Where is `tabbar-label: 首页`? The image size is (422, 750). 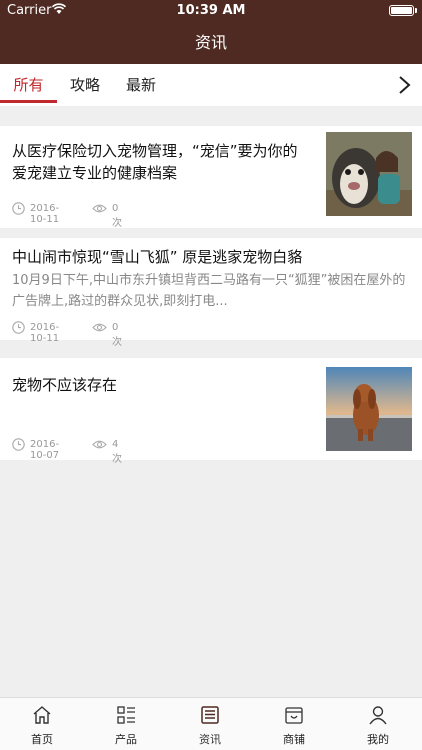
tabbar-label: 首页 is located at coordinates (42, 739).